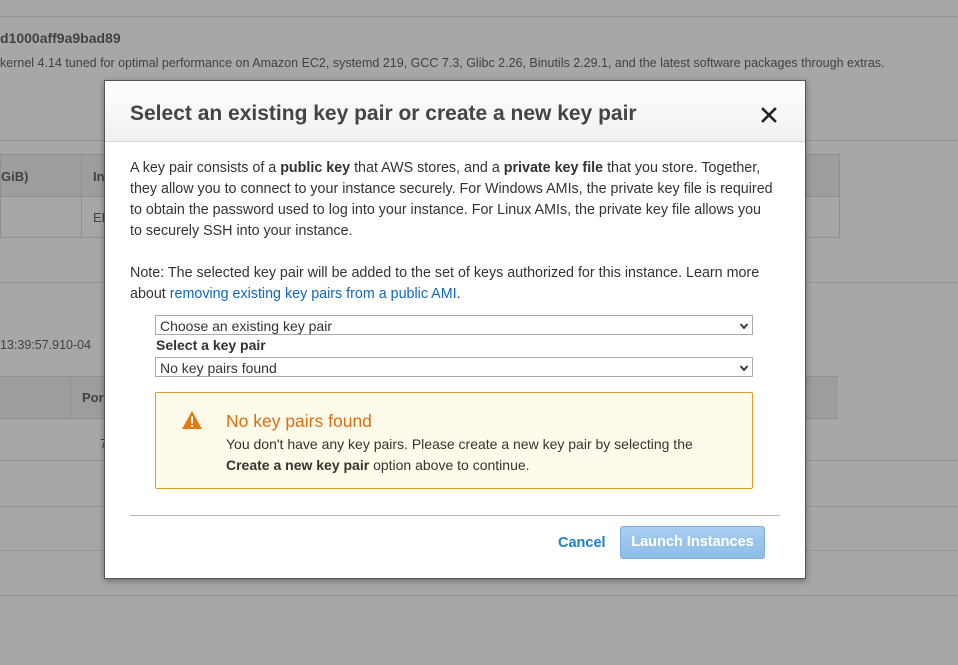 The image size is (958, 665). Describe the element at coordinates (692, 542) in the screenshot. I see `launch-instances-button: Launch Instances` at that location.